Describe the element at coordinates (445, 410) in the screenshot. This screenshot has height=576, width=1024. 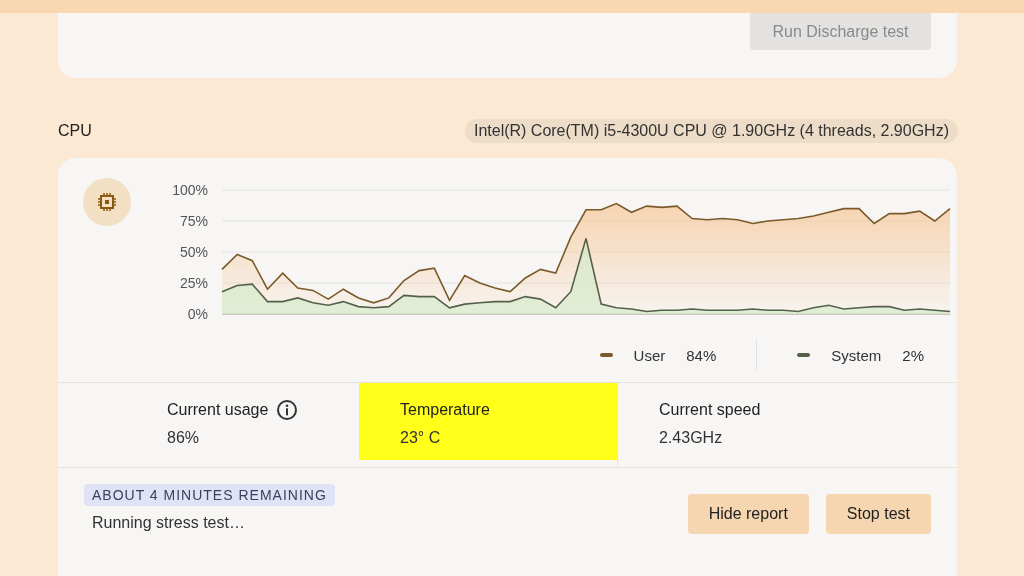
I see `stat-label: Temperature` at that location.